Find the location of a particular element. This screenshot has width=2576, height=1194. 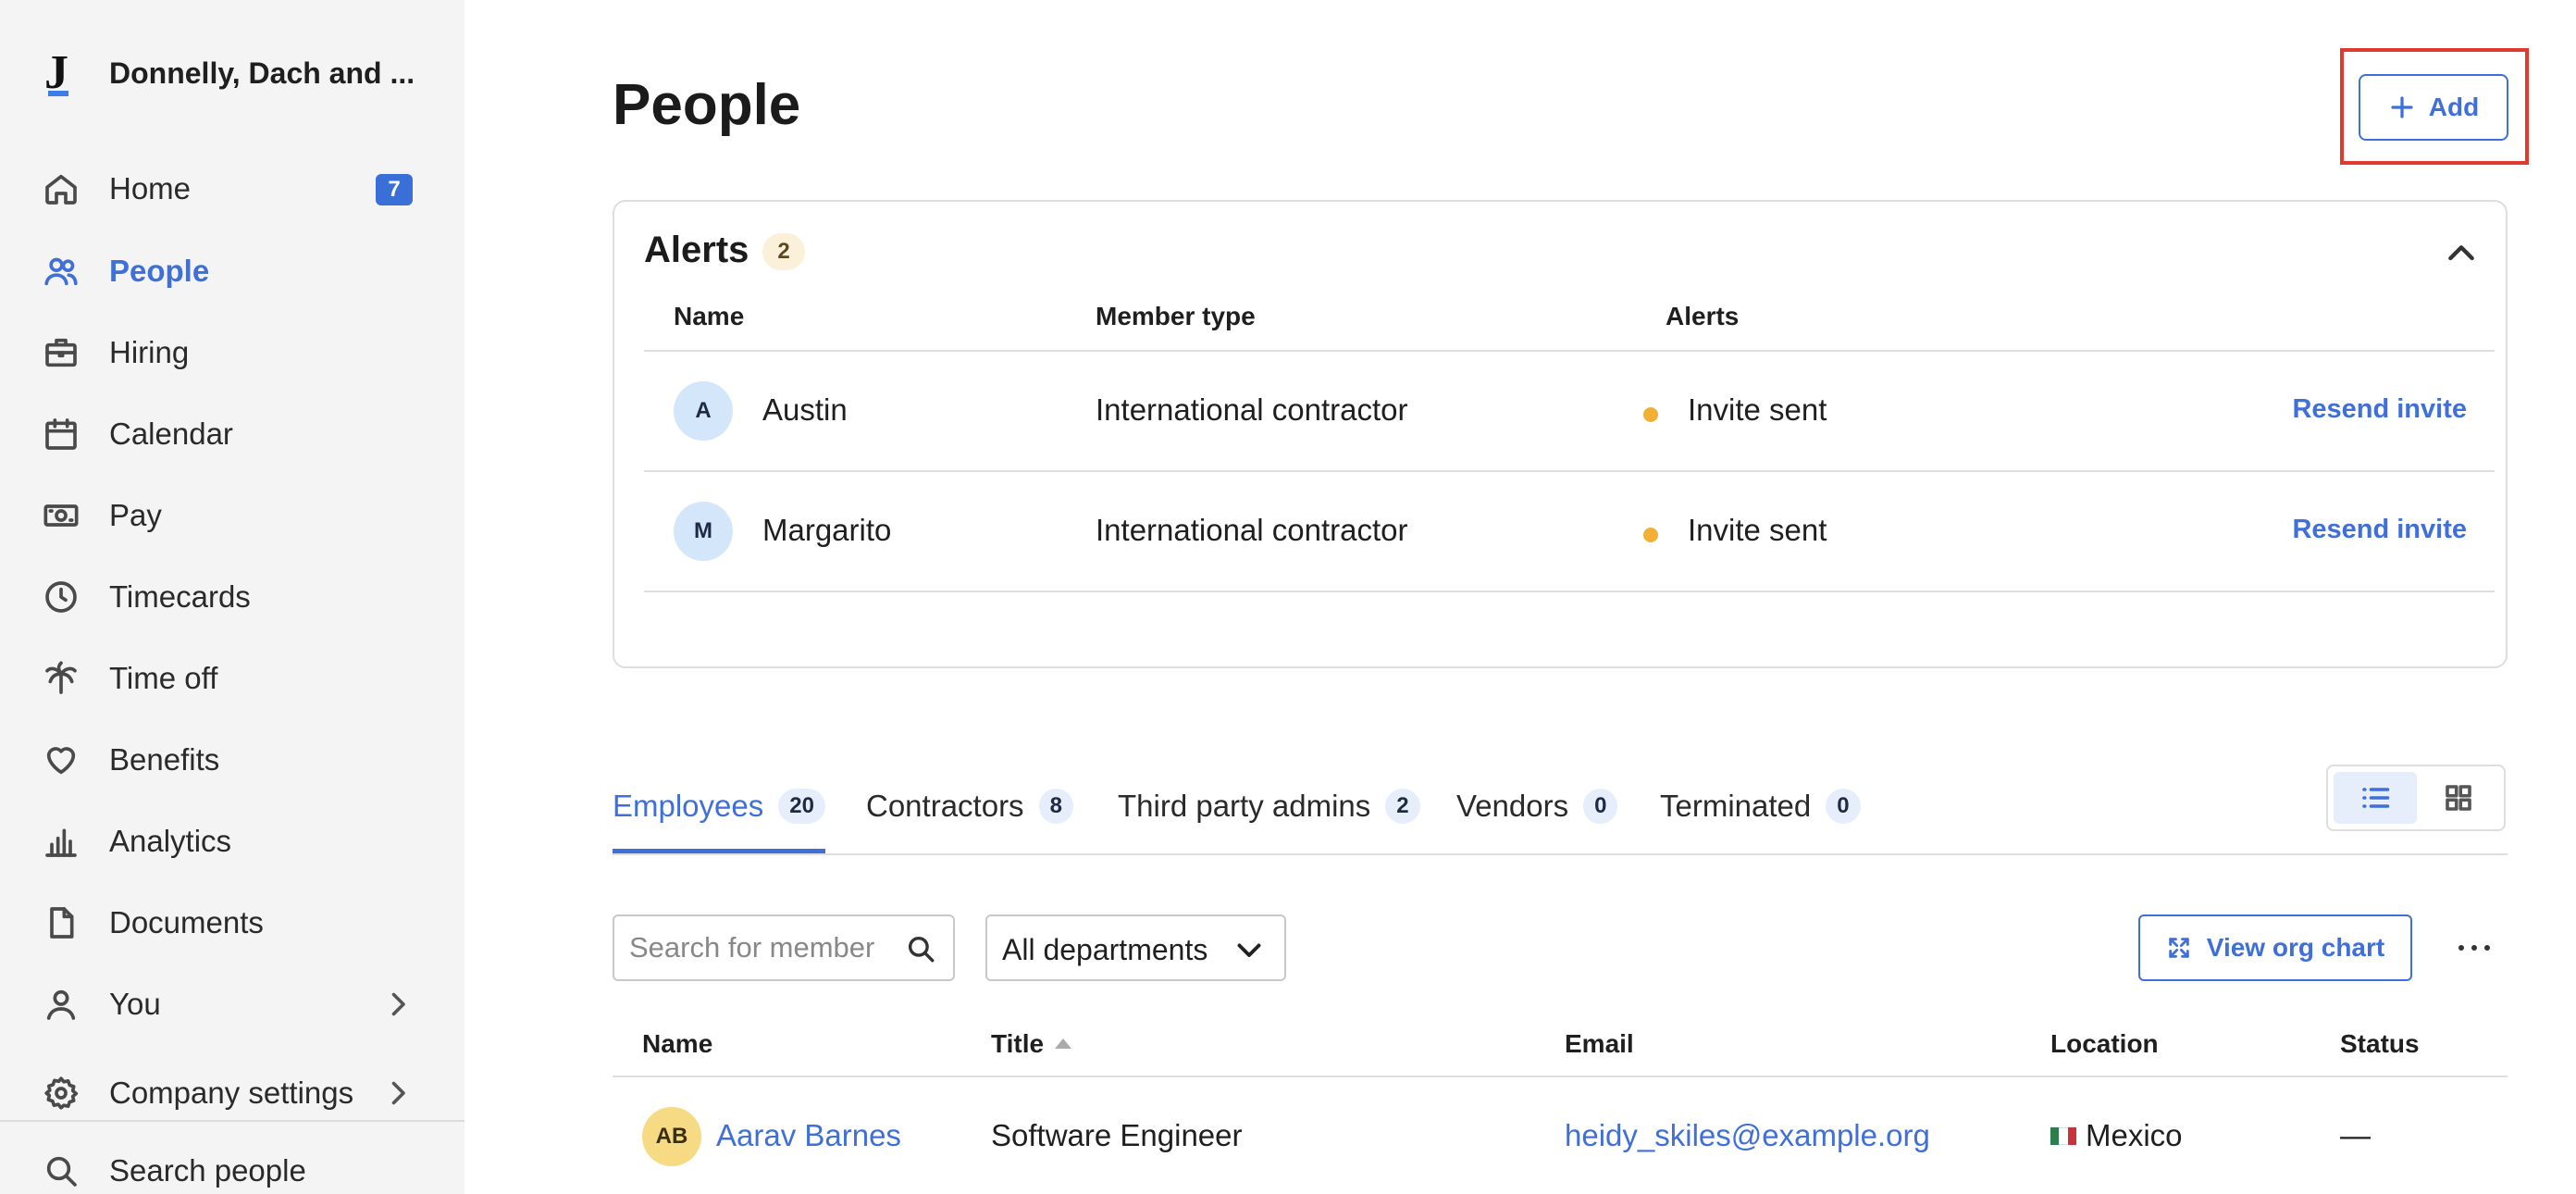

alerts-count-badge: 2 is located at coordinates (784, 251).